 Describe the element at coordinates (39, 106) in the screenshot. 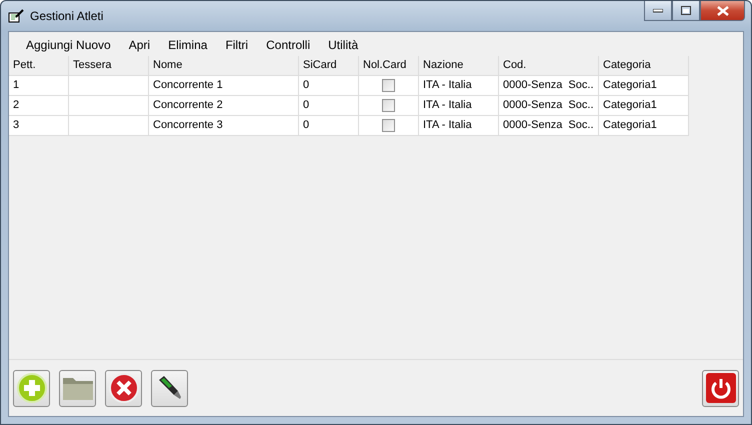

I see `table-cell: 2` at that location.